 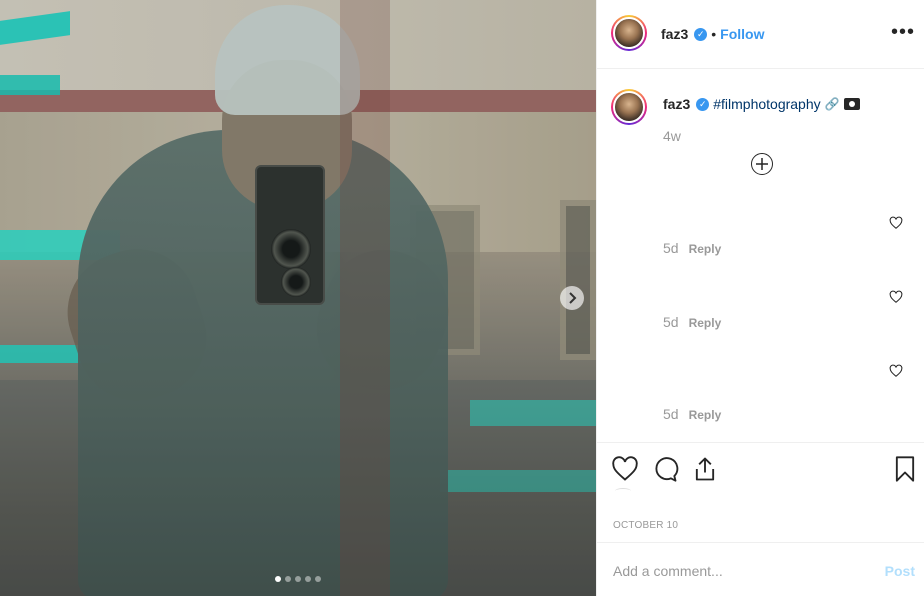 I want to click on follow-button: Follow, so click(x=742, y=34).